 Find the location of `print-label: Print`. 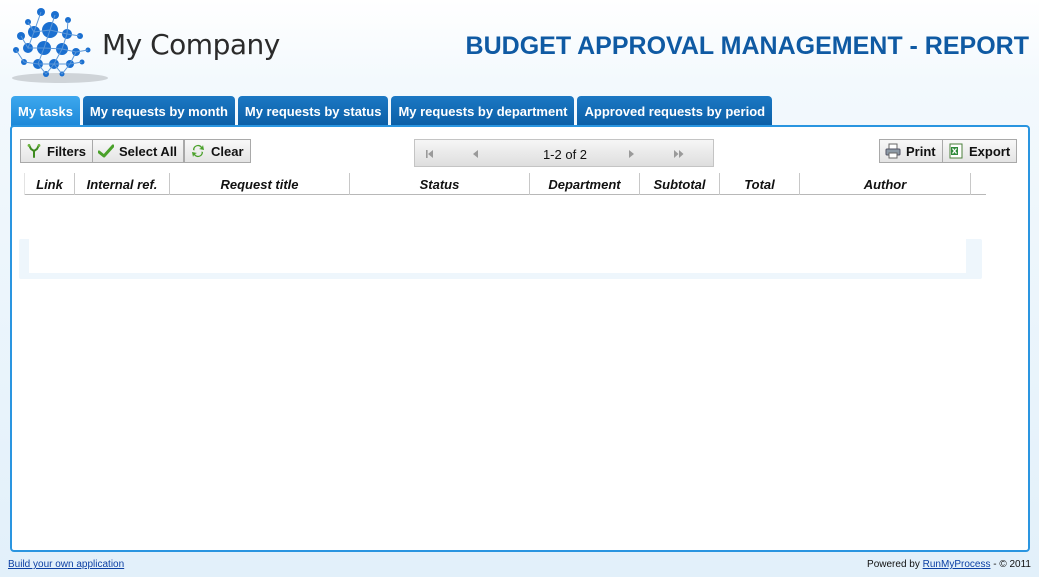

print-label: Print is located at coordinates (921, 151).